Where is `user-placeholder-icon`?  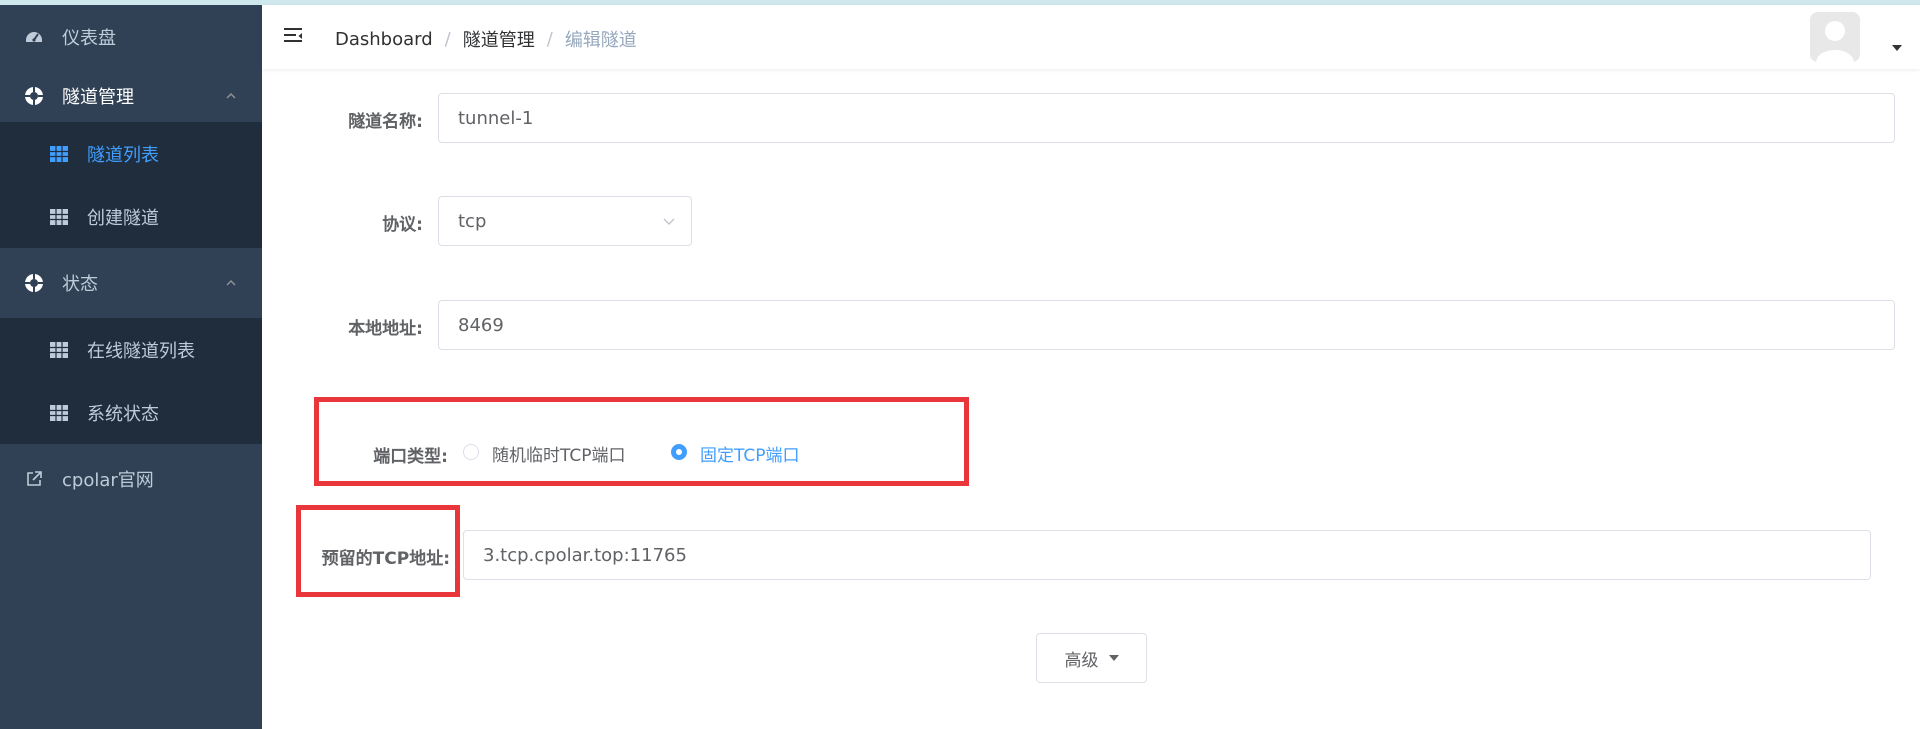
user-placeholder-icon is located at coordinates (1835, 37).